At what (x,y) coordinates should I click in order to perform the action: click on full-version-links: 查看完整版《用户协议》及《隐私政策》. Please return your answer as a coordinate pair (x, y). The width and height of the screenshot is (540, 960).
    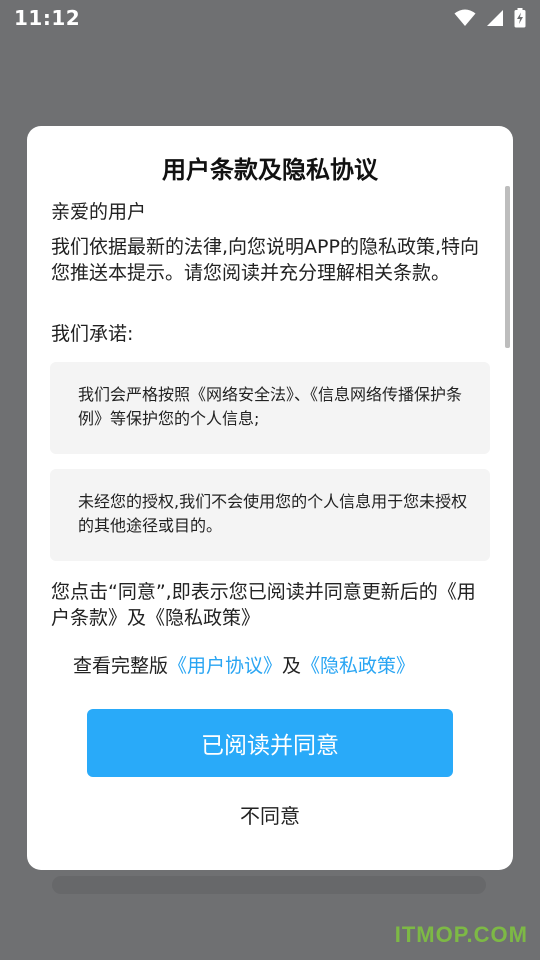
    Looking at the image, I should click on (244, 666).